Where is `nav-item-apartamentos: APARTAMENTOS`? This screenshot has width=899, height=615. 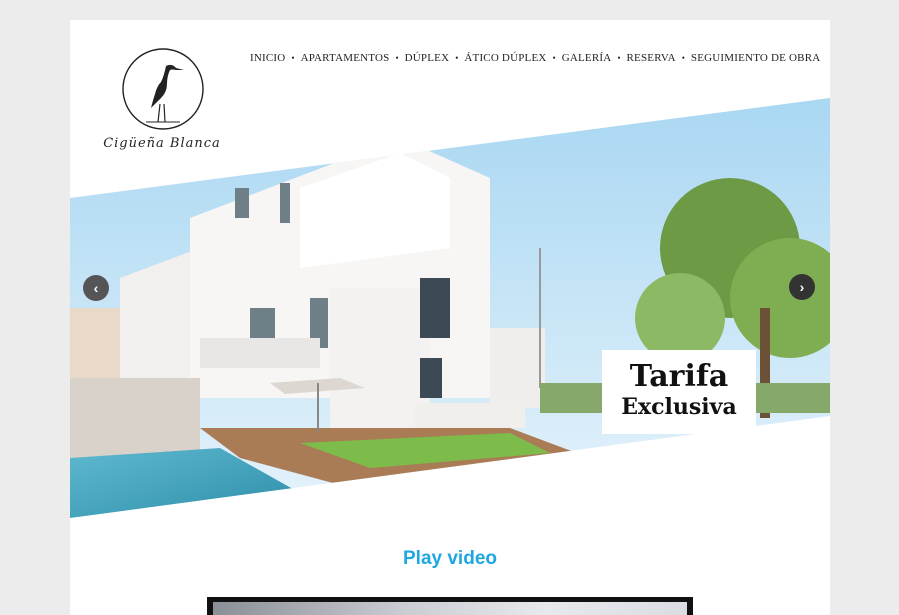
nav-item-apartamentos: APARTAMENTOS is located at coordinates (345, 58).